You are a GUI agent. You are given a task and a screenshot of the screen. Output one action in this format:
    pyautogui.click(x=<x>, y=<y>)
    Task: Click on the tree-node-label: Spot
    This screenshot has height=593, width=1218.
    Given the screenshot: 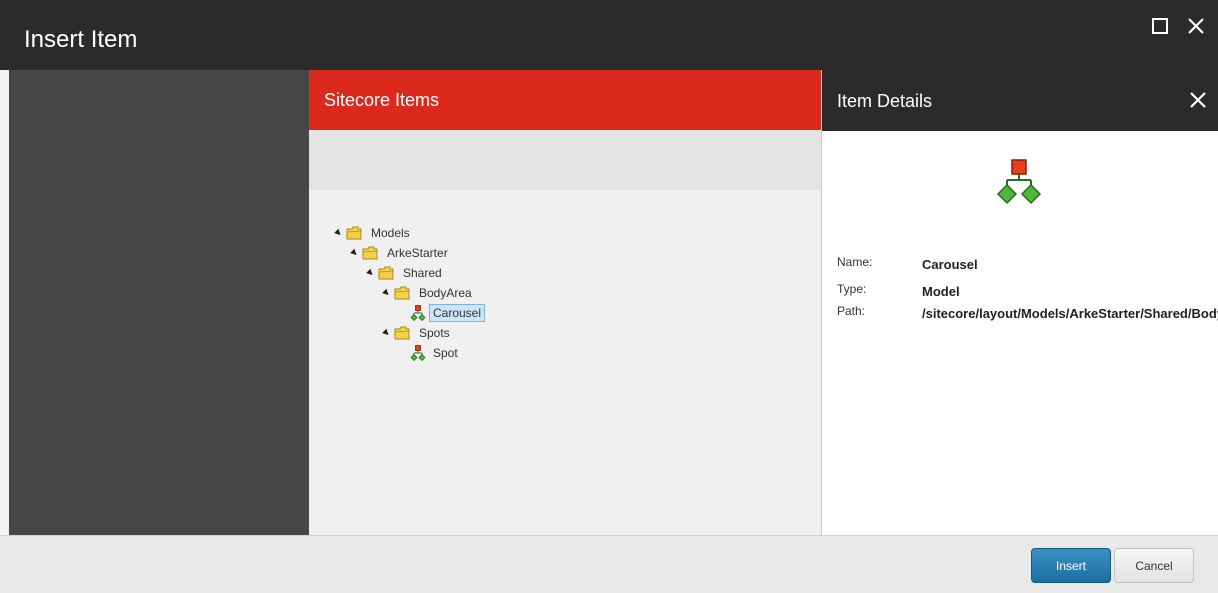 What is the action you would take?
    pyautogui.click(x=445, y=353)
    